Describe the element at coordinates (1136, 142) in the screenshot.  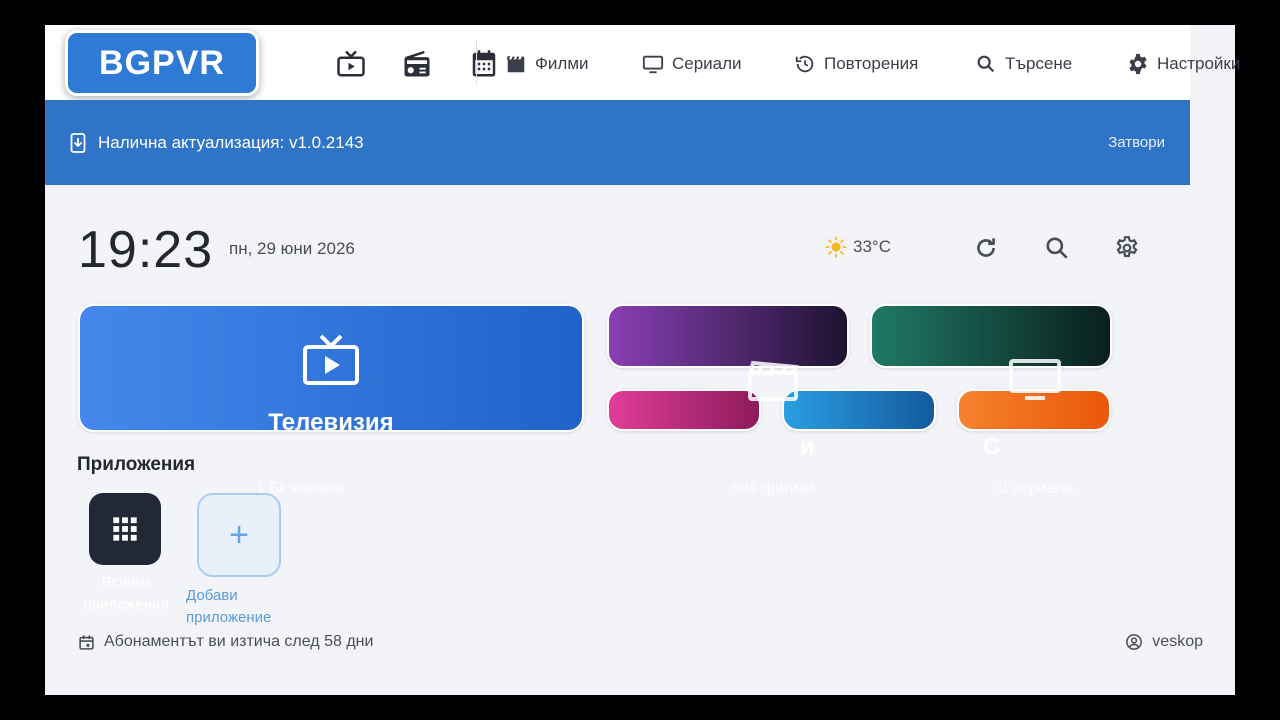
I see `close-banner-button: Затвори` at that location.